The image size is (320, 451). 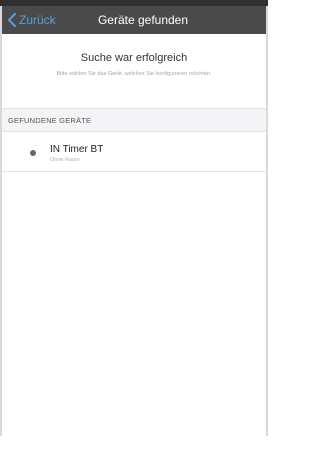 What do you see at coordinates (143, 20) in the screenshot?
I see `page-title: Geräte gefunden` at bounding box center [143, 20].